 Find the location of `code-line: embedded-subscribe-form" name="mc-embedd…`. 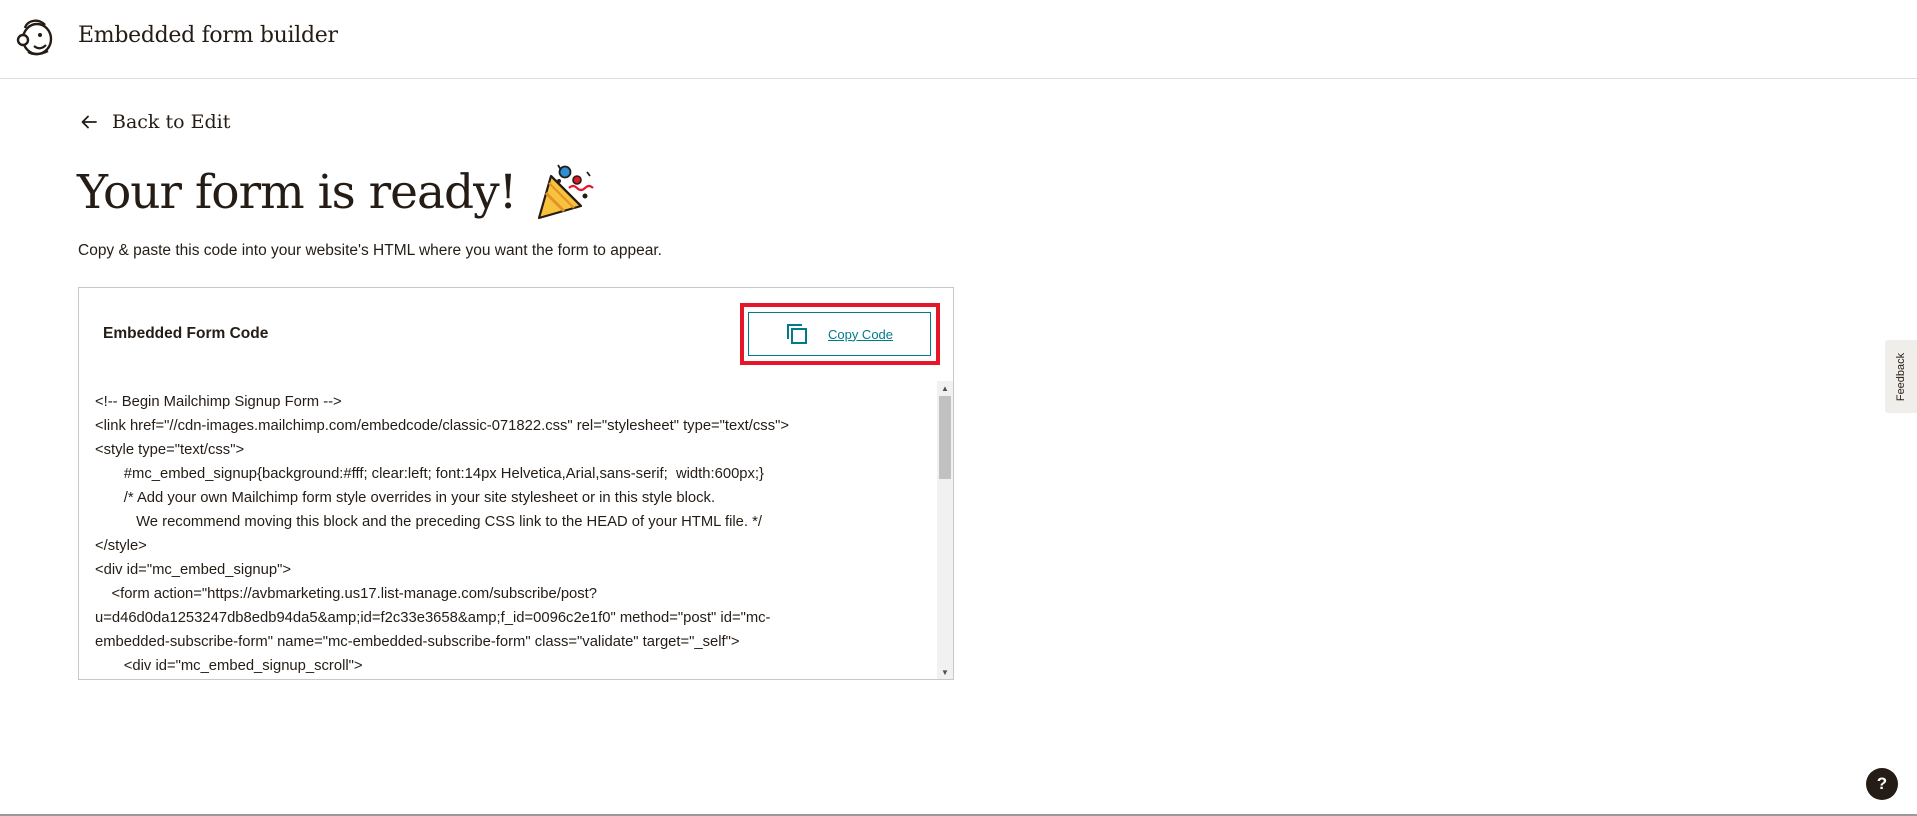

code-line: embedded-subscribe-form" name="mc-embedd… is located at coordinates (417, 642).